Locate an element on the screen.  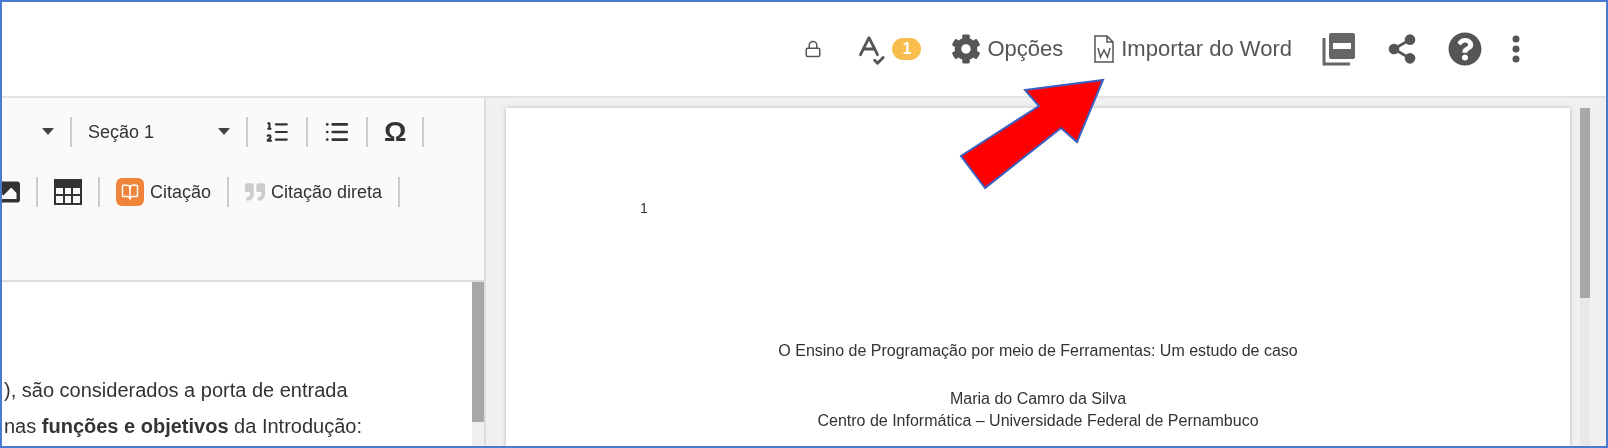
settings-icon is located at coordinates (966, 49).